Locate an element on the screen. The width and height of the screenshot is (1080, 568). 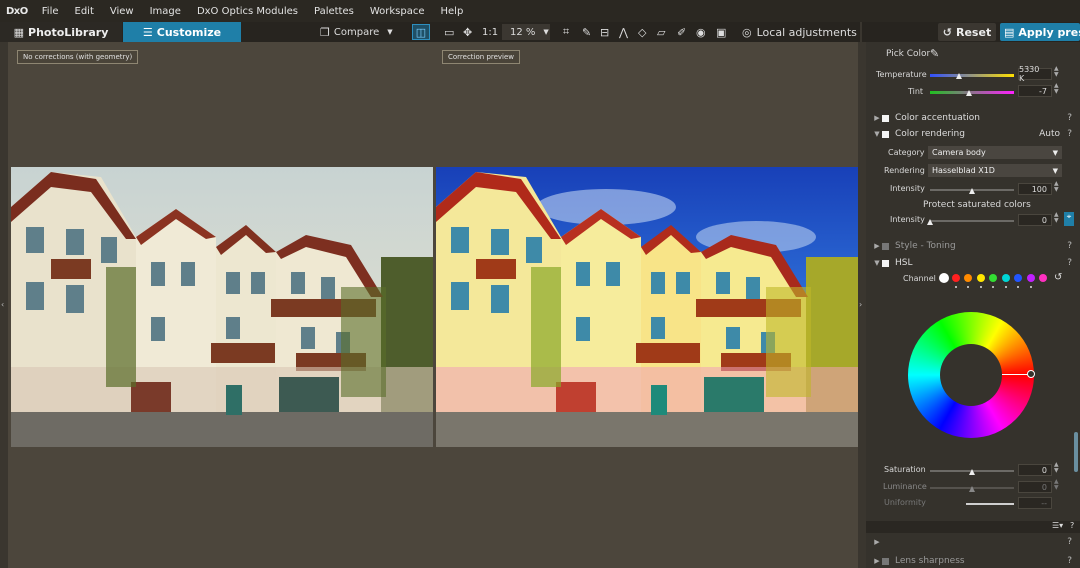
repair-tool: ✐ is located at coordinates (681, 32).